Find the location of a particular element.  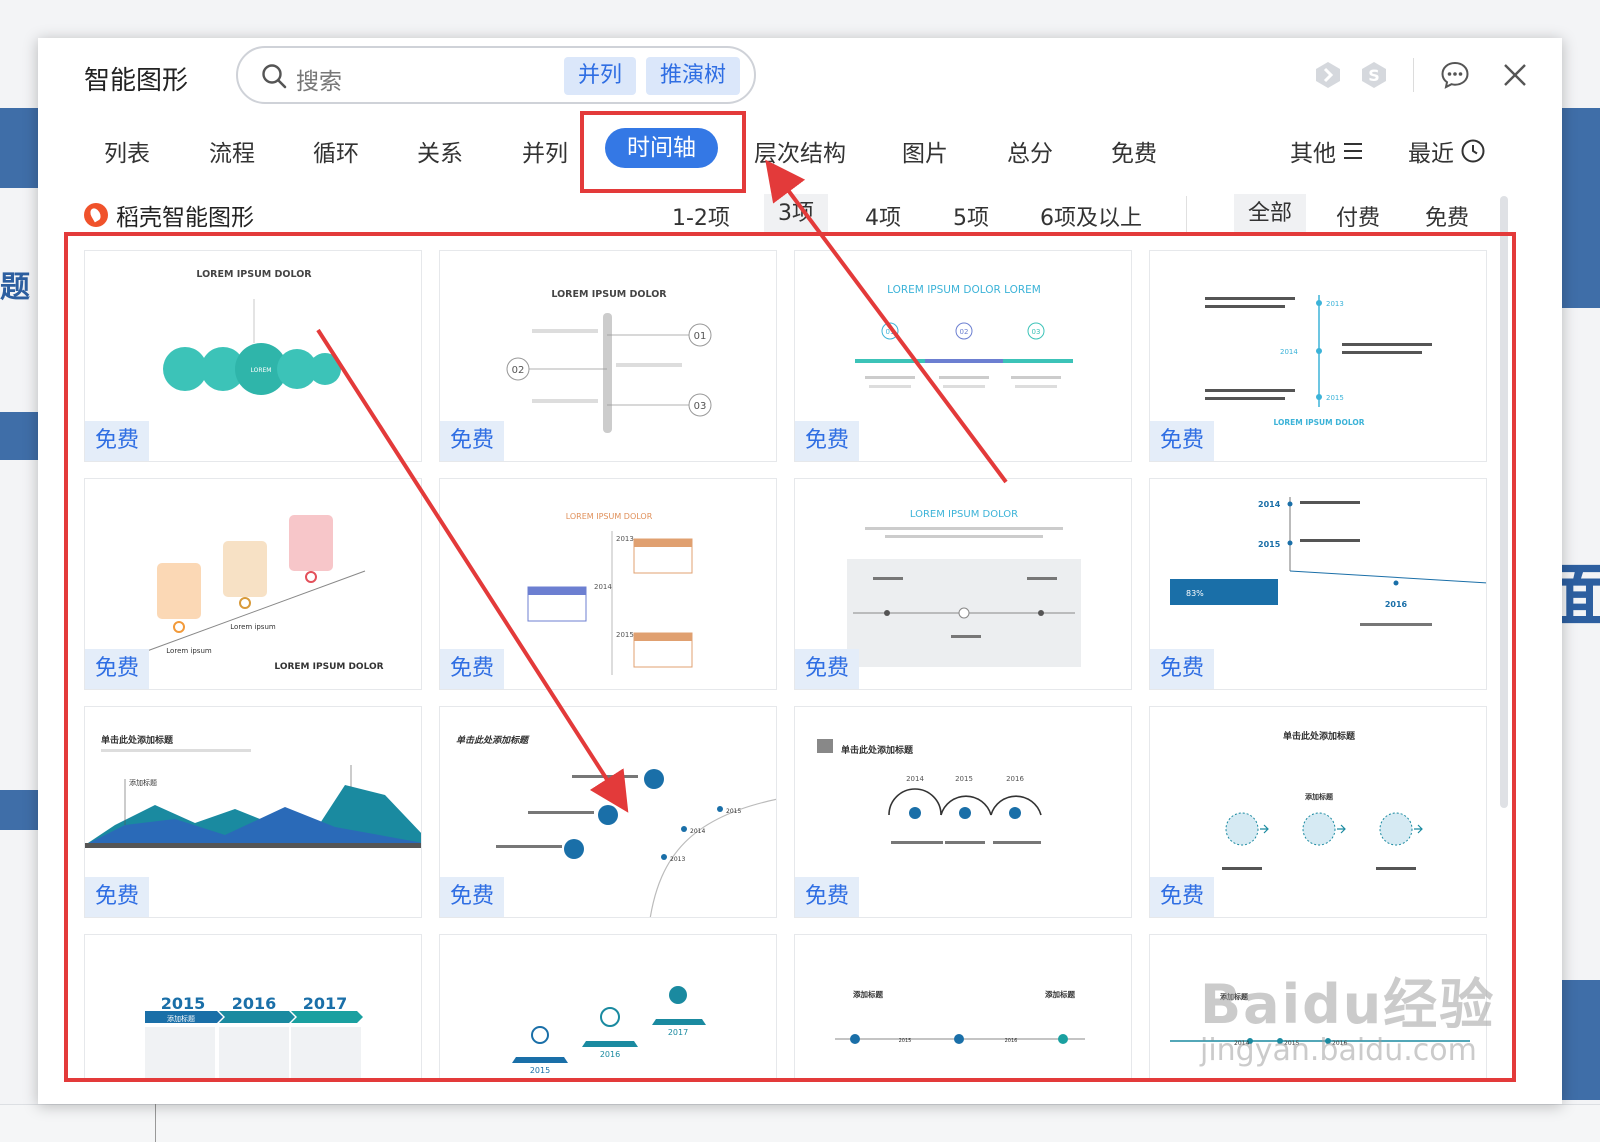

watermark-brand: Baidu经验 is located at coordinates (1348, 1004).